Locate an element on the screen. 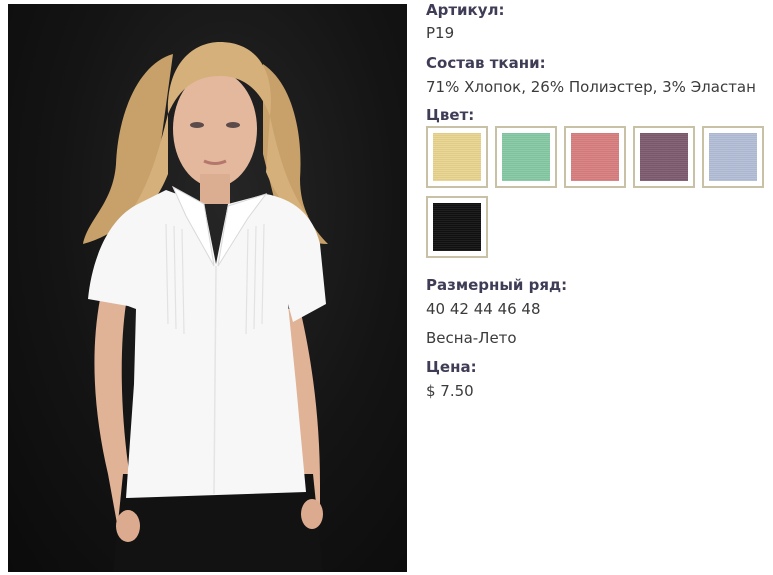  fabric-label: Состав ткани: is located at coordinates (486, 63).